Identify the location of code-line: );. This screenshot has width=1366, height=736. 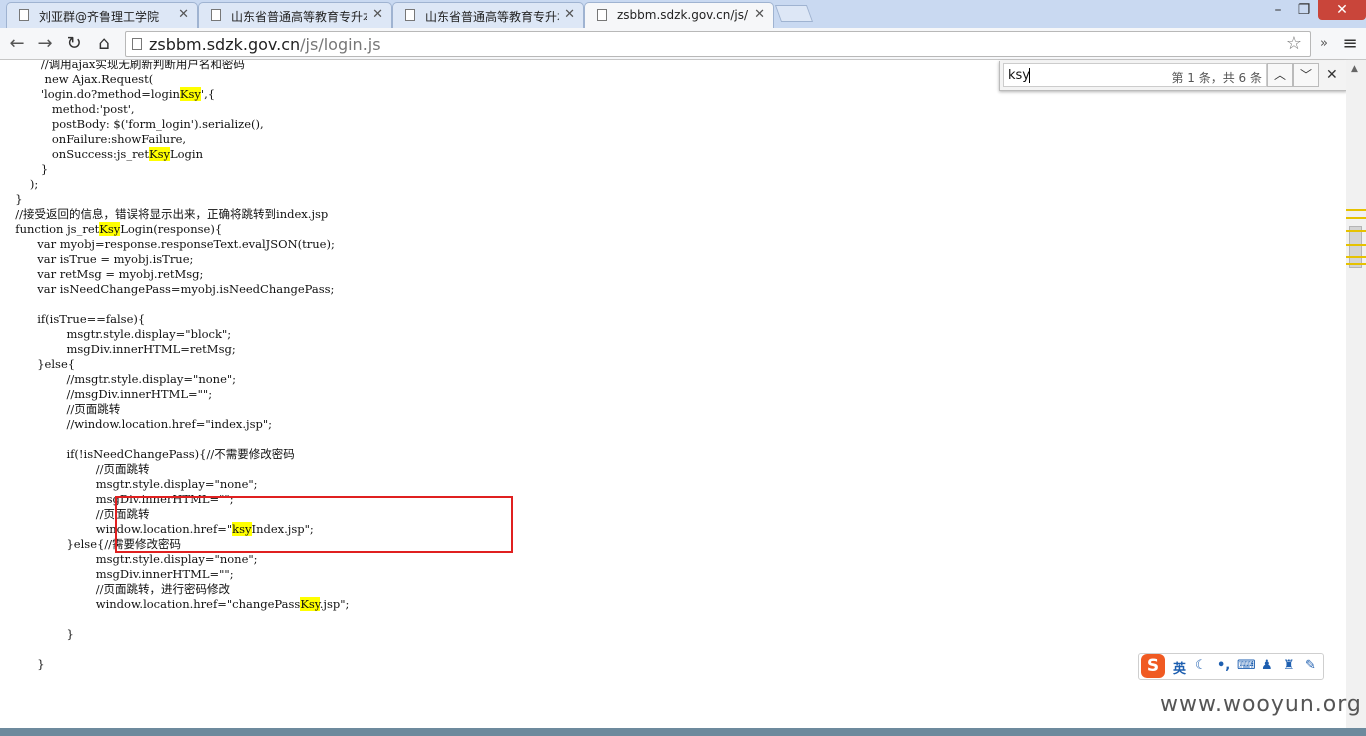
(23, 184).